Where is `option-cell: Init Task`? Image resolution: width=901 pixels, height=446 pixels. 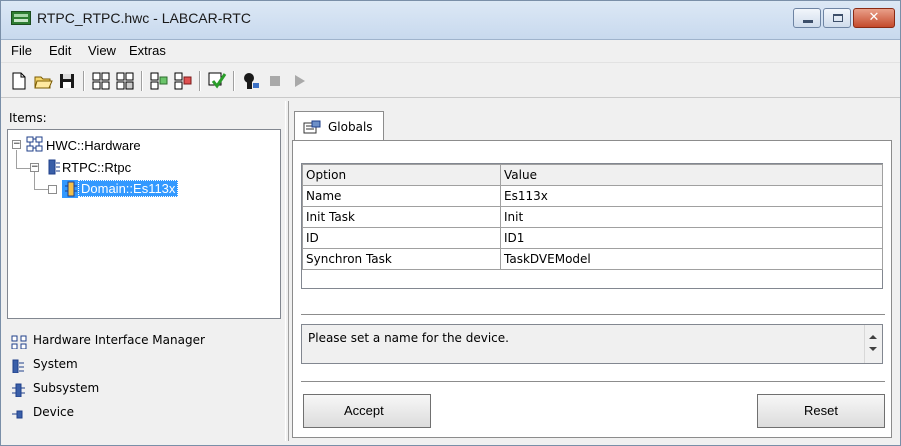 option-cell: Init Task is located at coordinates (401, 217).